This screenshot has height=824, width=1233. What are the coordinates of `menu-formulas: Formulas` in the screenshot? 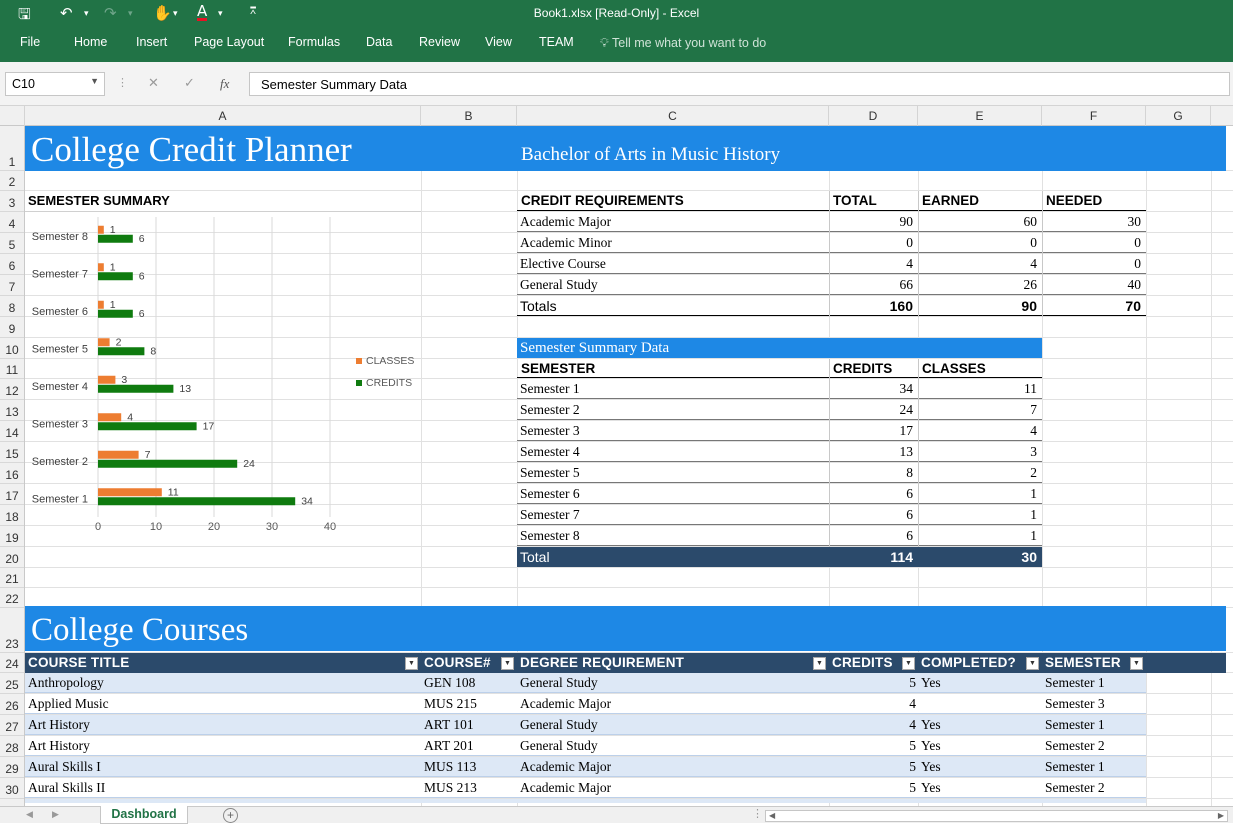 It's located at (314, 42).